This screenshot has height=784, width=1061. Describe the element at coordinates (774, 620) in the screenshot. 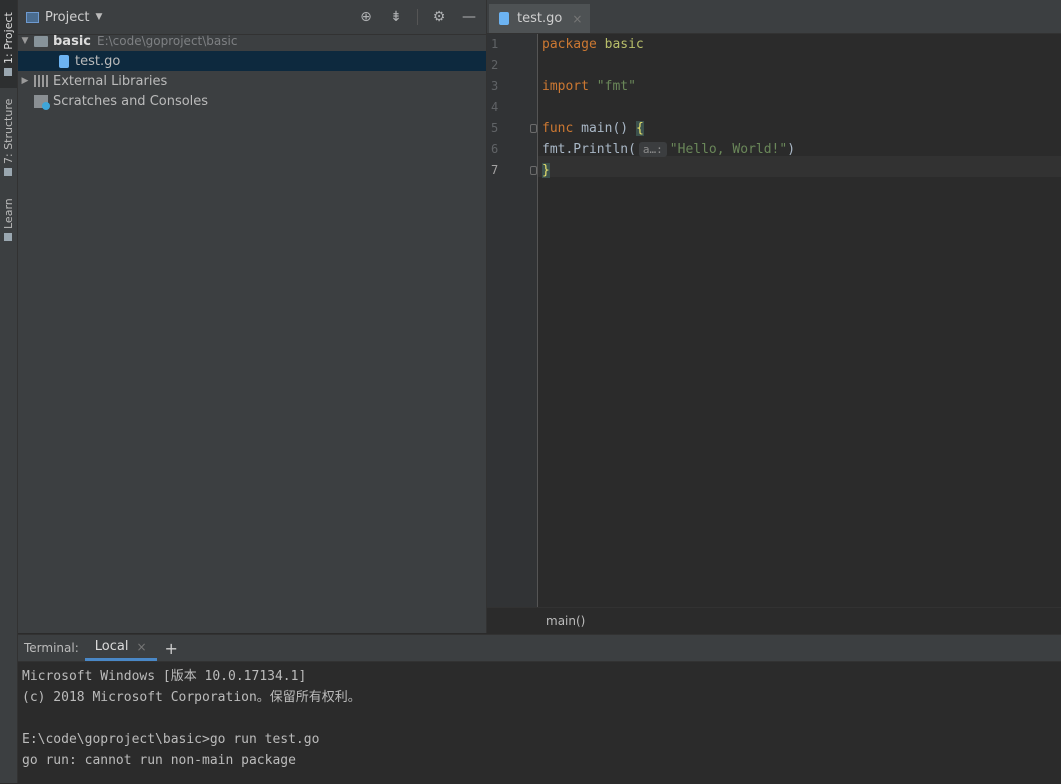

I see `breadcrumb: main()` at that location.